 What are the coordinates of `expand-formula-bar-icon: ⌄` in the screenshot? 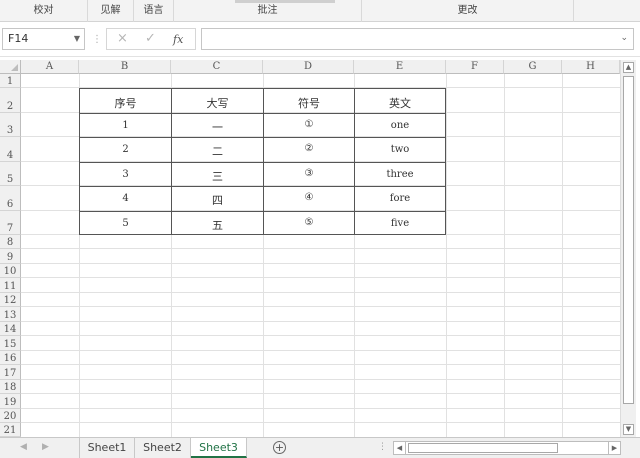 It's located at (624, 38).